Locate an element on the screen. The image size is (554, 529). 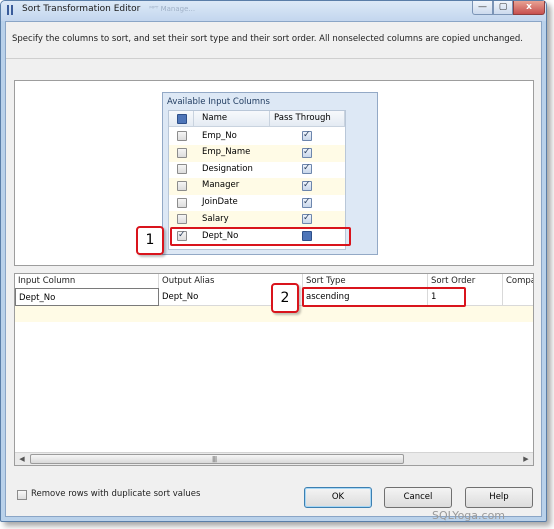
column-name: Designation is located at coordinates (227, 169).